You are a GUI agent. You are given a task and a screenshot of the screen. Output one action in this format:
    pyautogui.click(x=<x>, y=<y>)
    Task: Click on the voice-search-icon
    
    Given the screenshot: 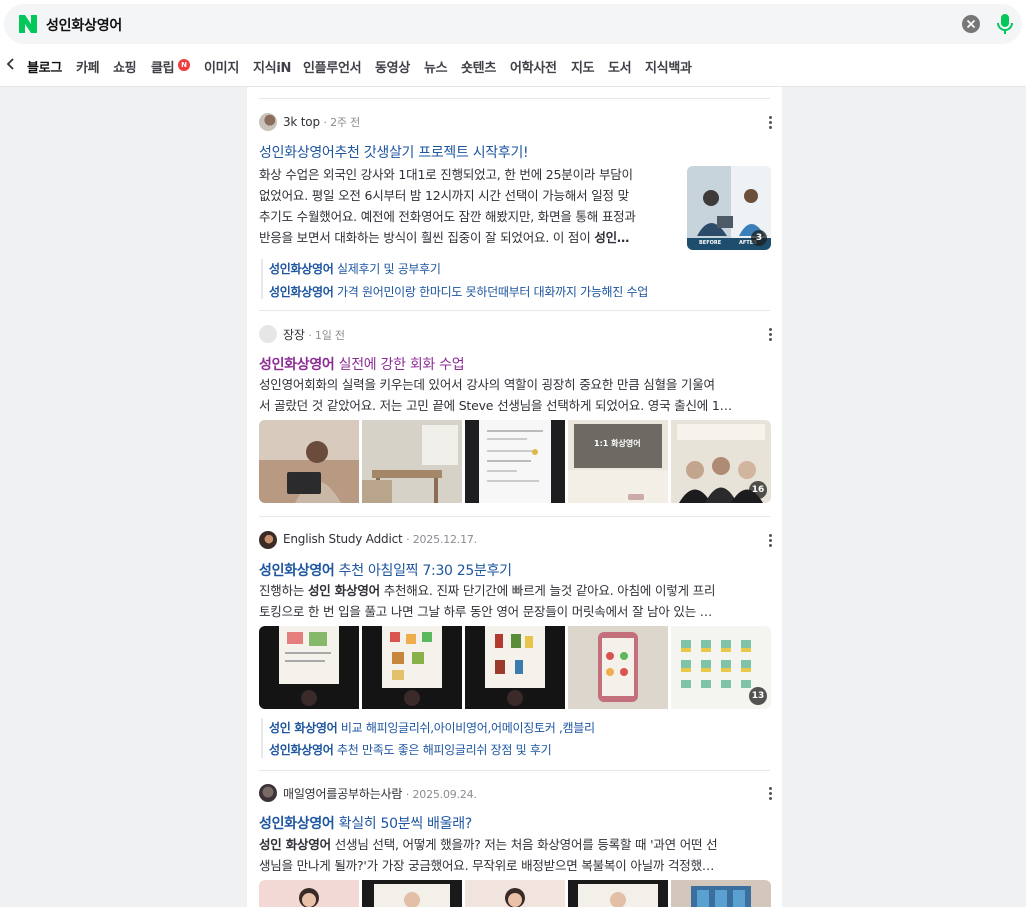 What is the action you would take?
    pyautogui.click(x=1005, y=24)
    